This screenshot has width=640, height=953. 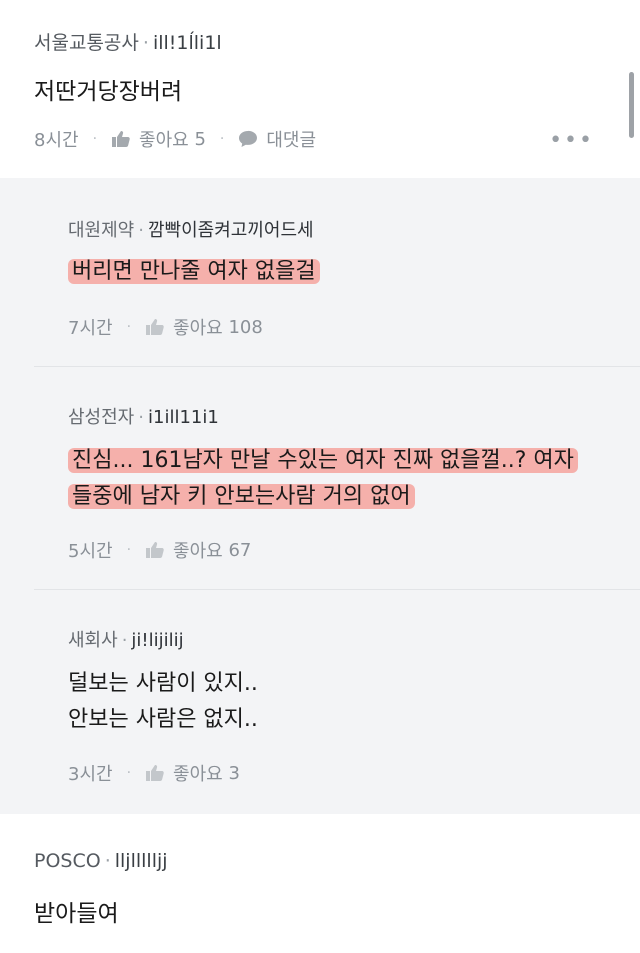 I want to click on more-dots-icon: •••, so click(x=571, y=140).